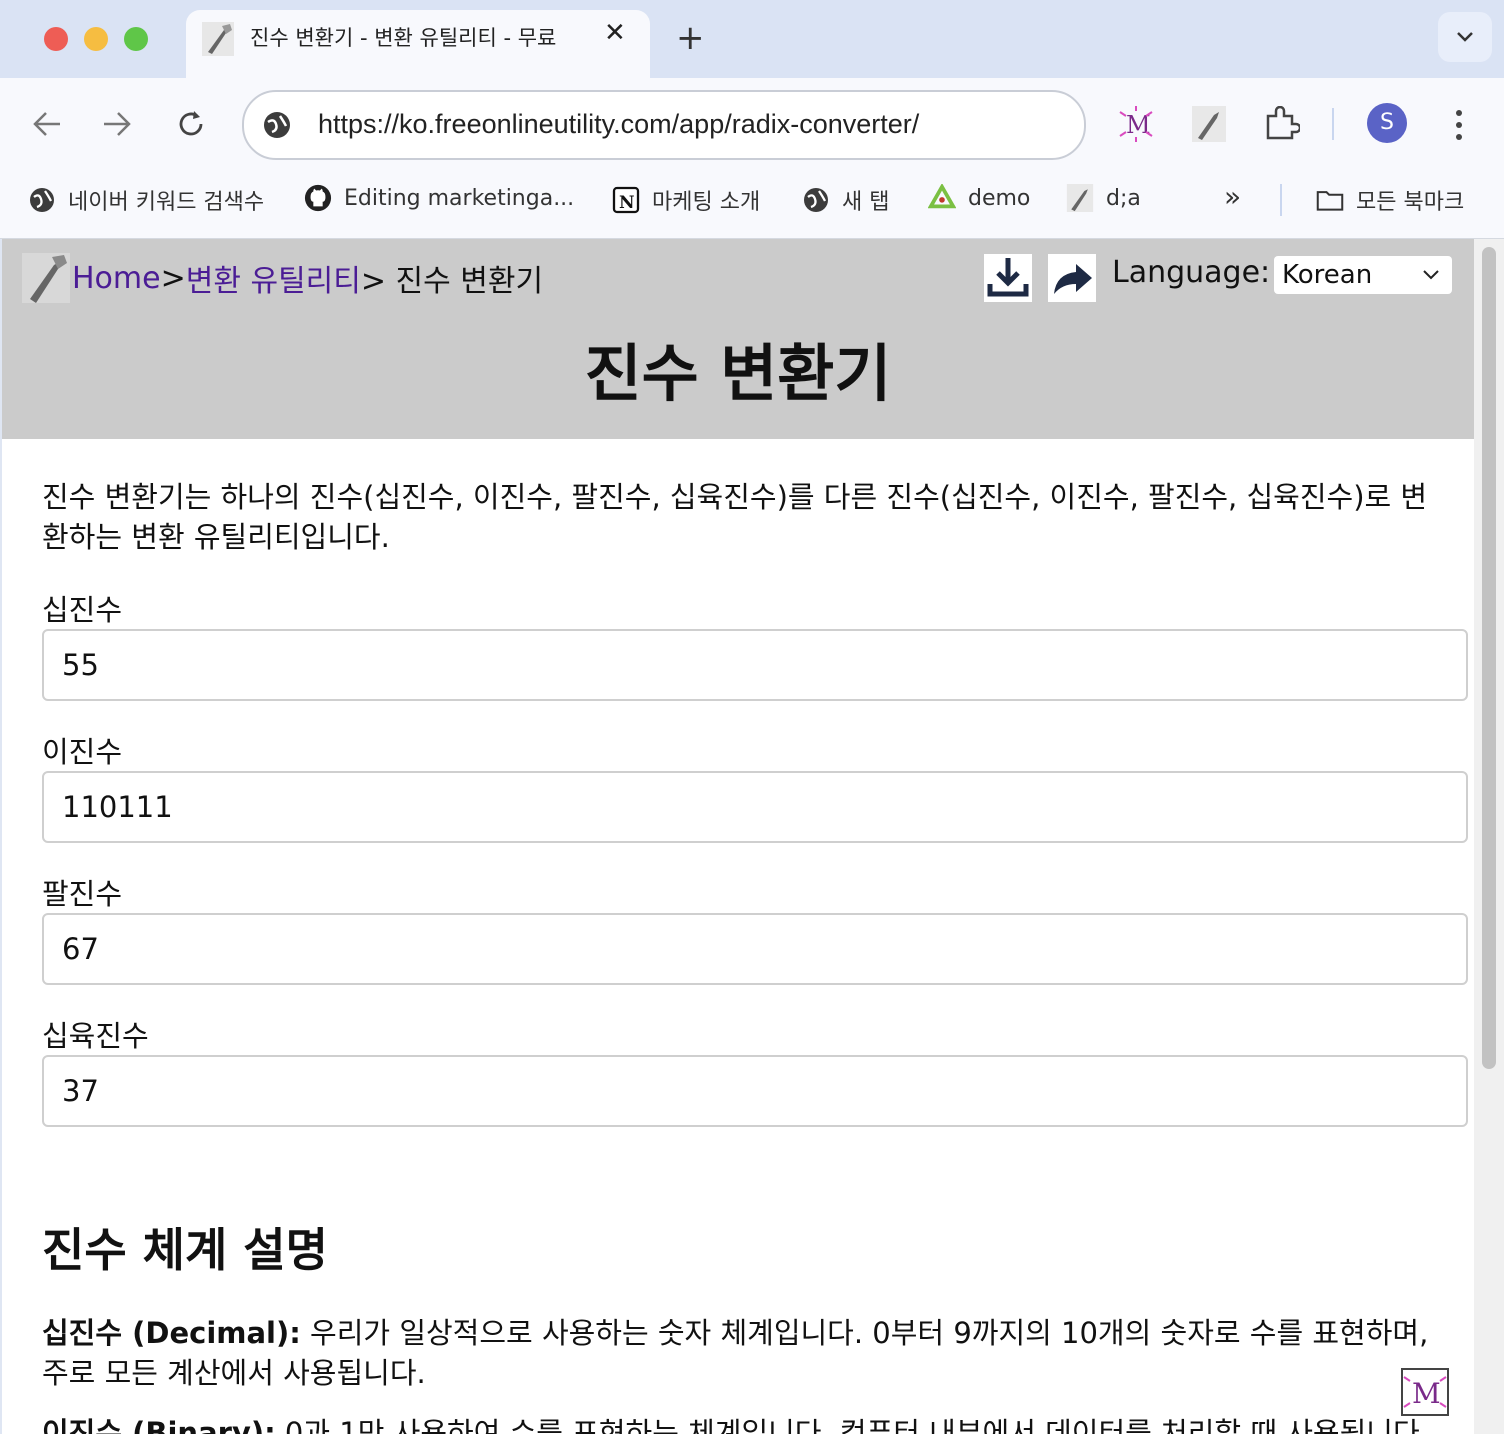 The height and width of the screenshot is (1434, 1504). I want to click on bookmark-notion: N 마케팅 소개, so click(686, 200).